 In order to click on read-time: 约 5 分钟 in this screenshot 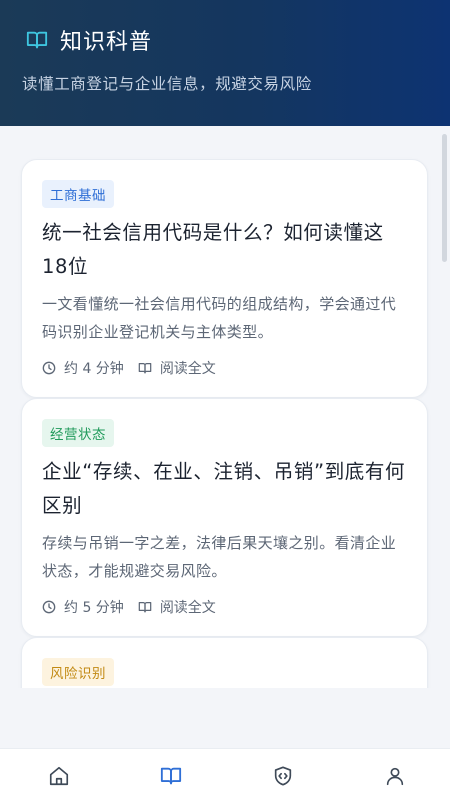, I will do `click(94, 608)`.